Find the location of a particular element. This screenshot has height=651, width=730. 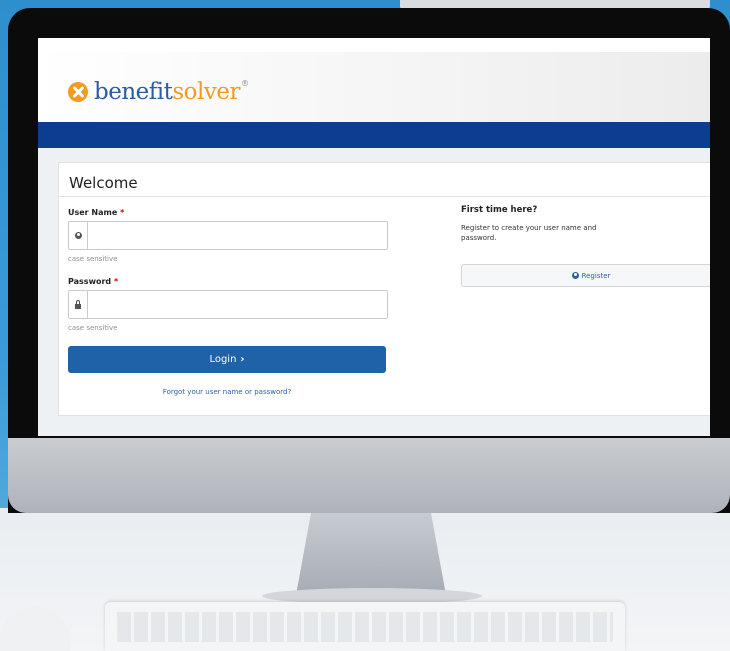

brand-logo: benefitsolver® is located at coordinates (158, 92).